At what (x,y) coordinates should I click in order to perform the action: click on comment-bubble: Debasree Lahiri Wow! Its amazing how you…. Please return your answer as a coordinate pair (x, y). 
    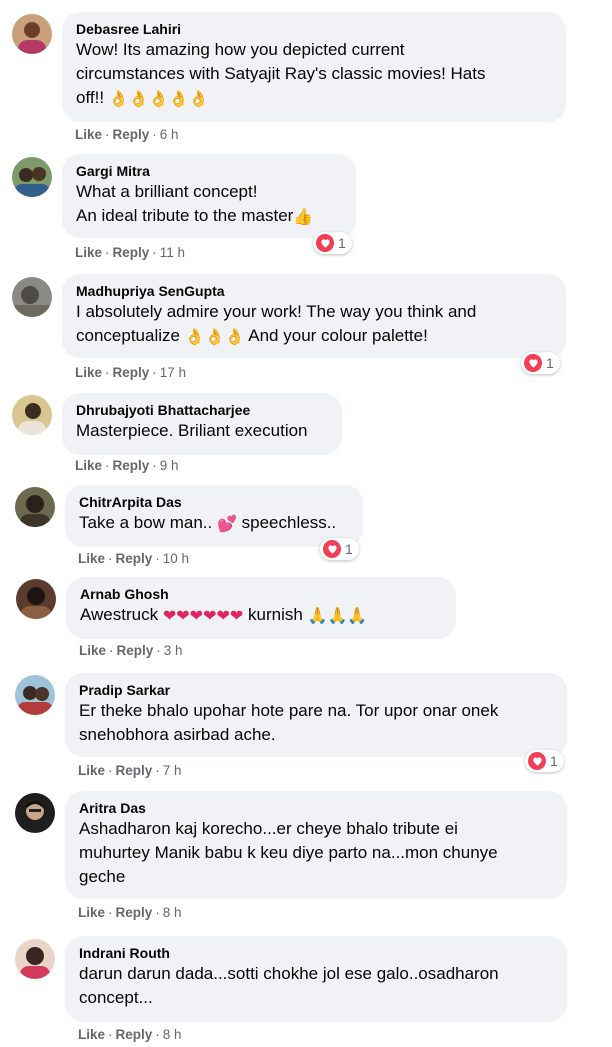
    Looking at the image, I should click on (314, 67).